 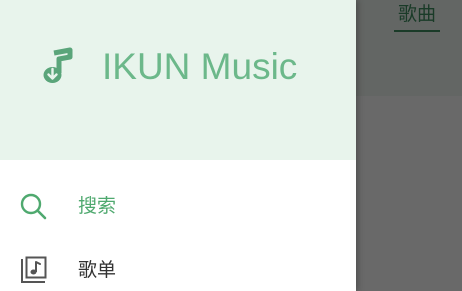 I want to click on search-icon, so click(x=33, y=206).